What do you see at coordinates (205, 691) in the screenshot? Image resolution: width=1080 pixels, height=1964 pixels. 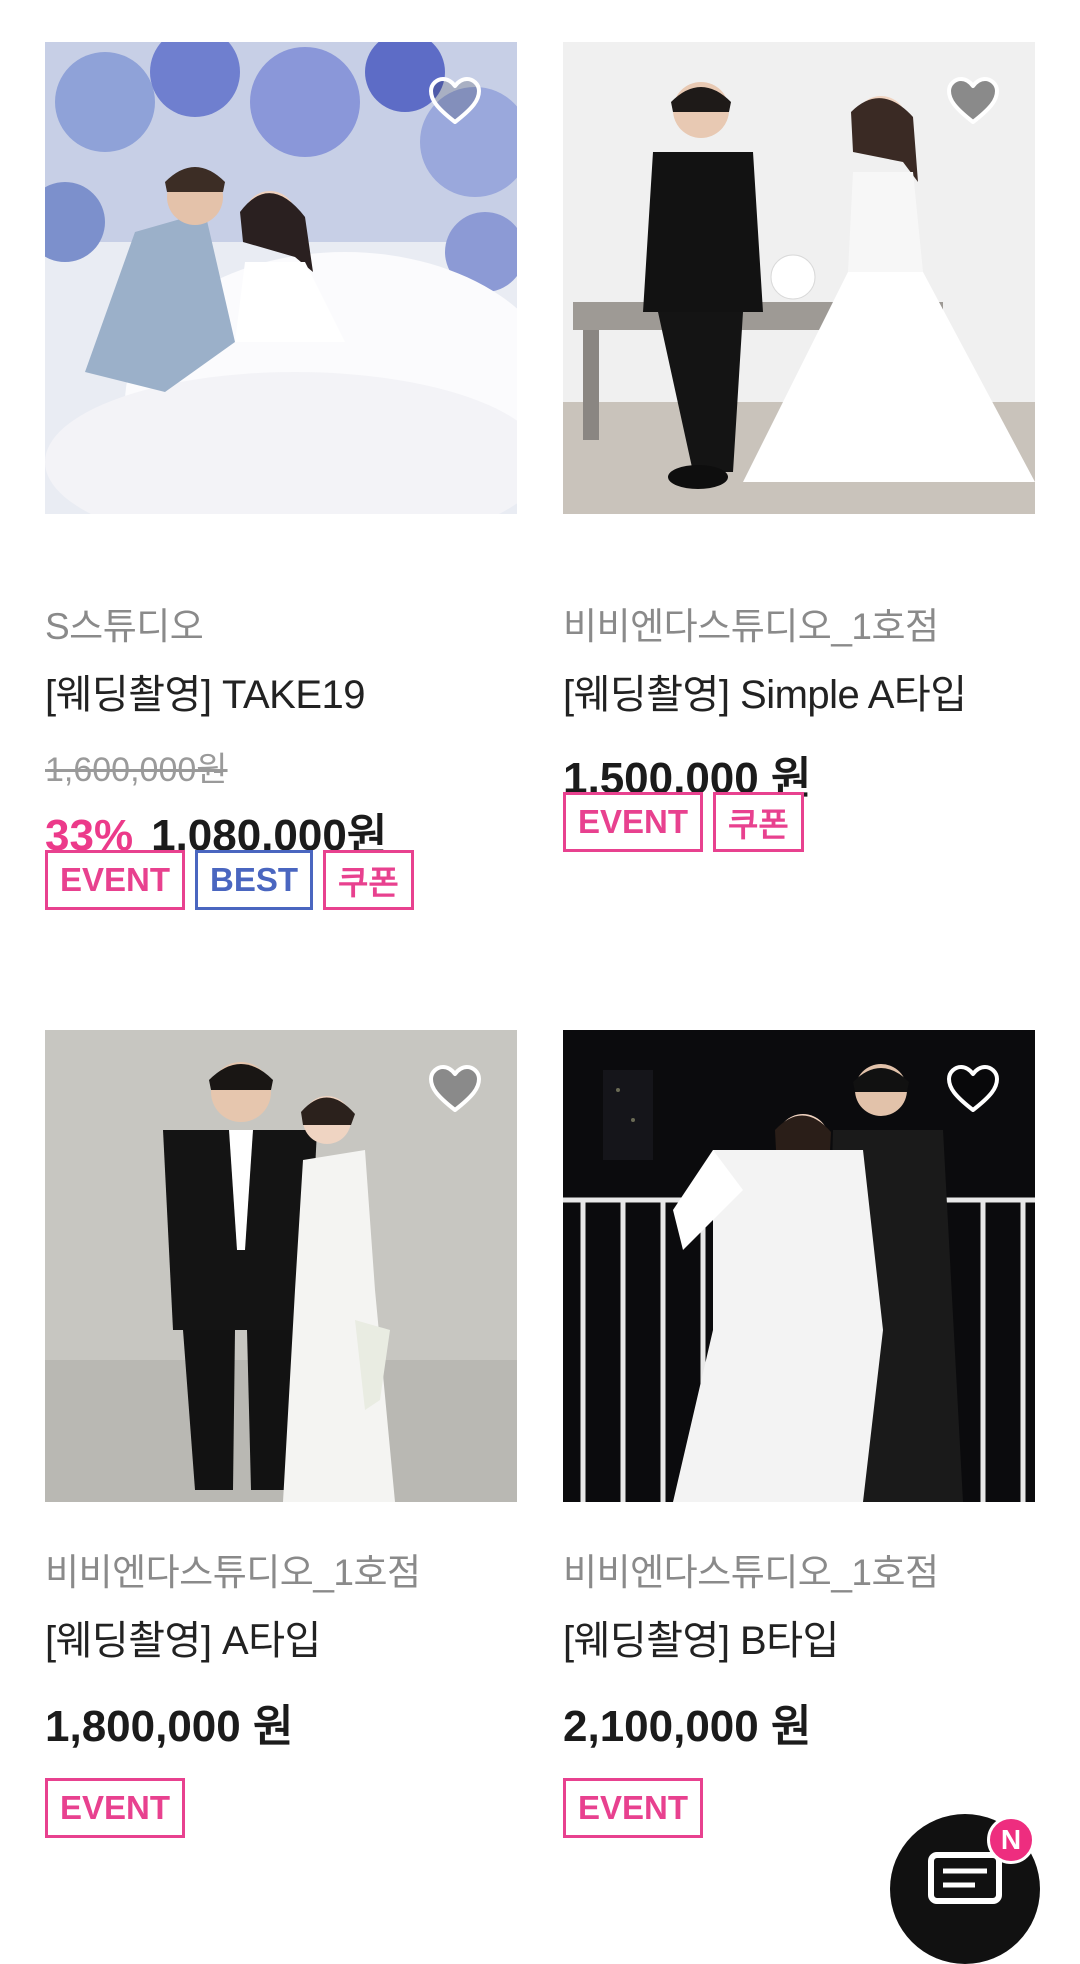 I see `product-title: [웨딩촬영] TAKE19` at bounding box center [205, 691].